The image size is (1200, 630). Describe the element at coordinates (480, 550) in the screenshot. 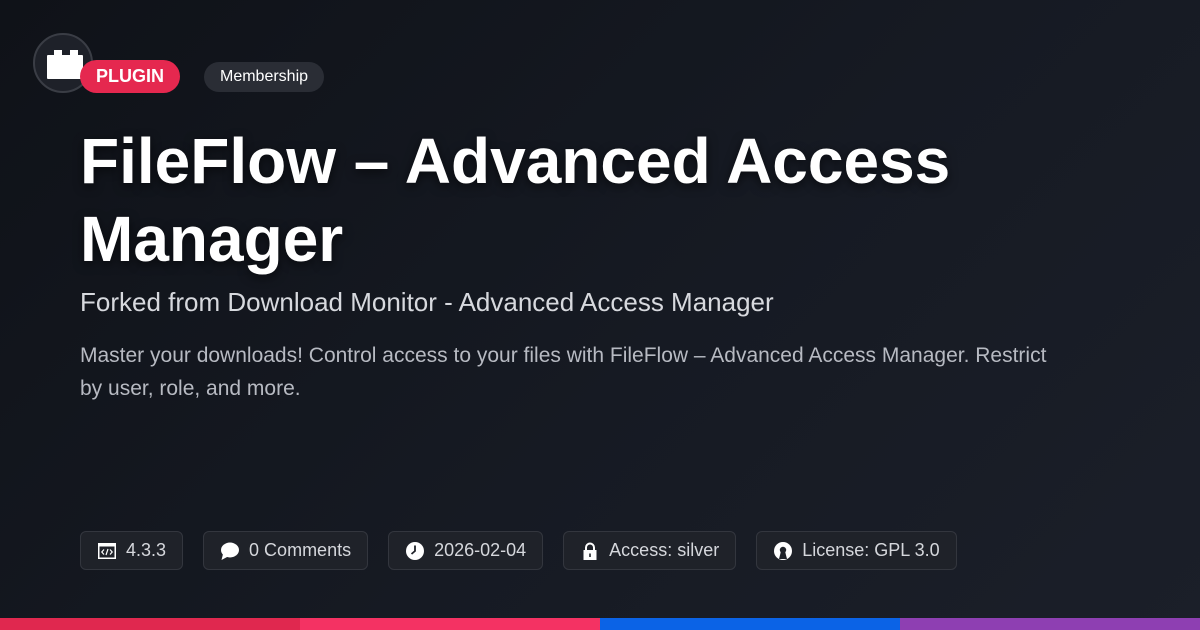

I see `date-text: 2026-02-04` at that location.